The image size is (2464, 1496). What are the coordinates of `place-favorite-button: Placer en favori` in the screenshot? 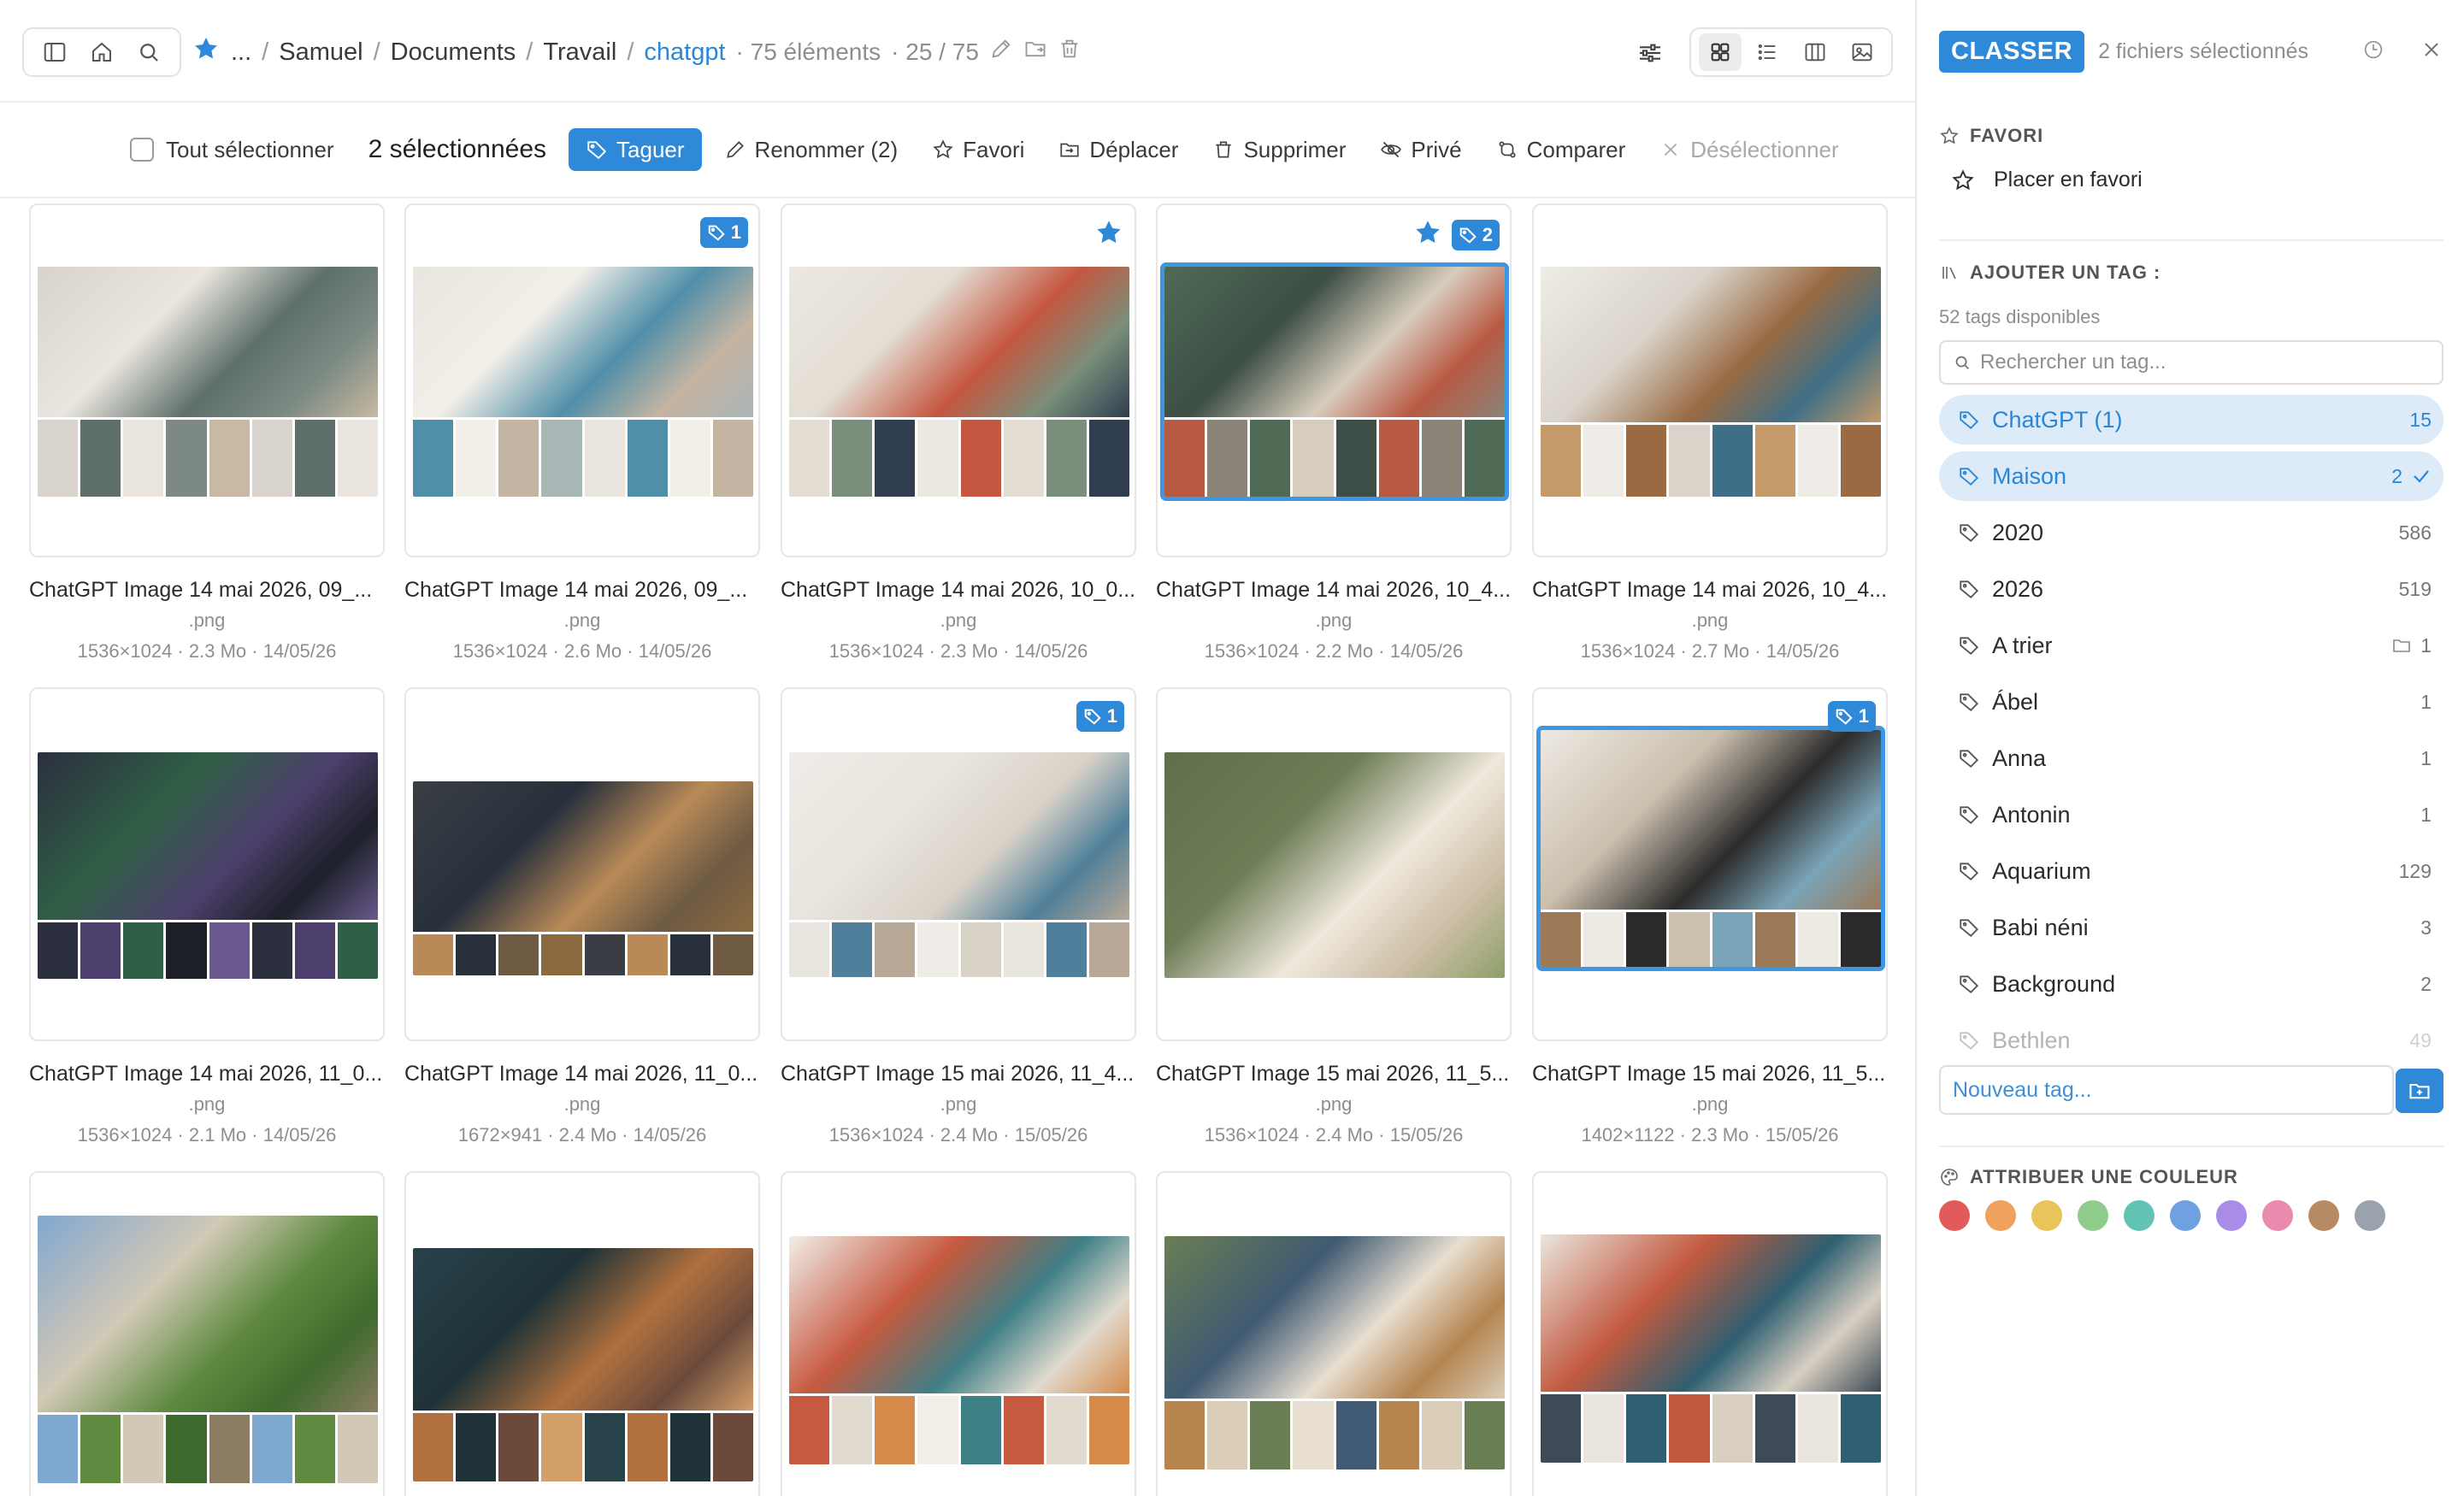 It's located at (2047, 180).